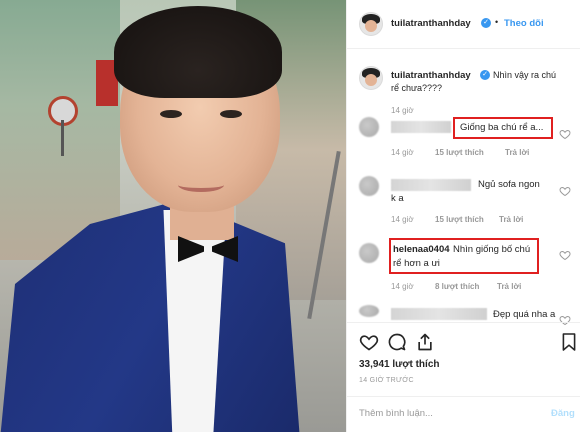 The image size is (580, 432). Describe the element at coordinates (208, 249) in the screenshot. I see `photo-bow-tie` at that location.